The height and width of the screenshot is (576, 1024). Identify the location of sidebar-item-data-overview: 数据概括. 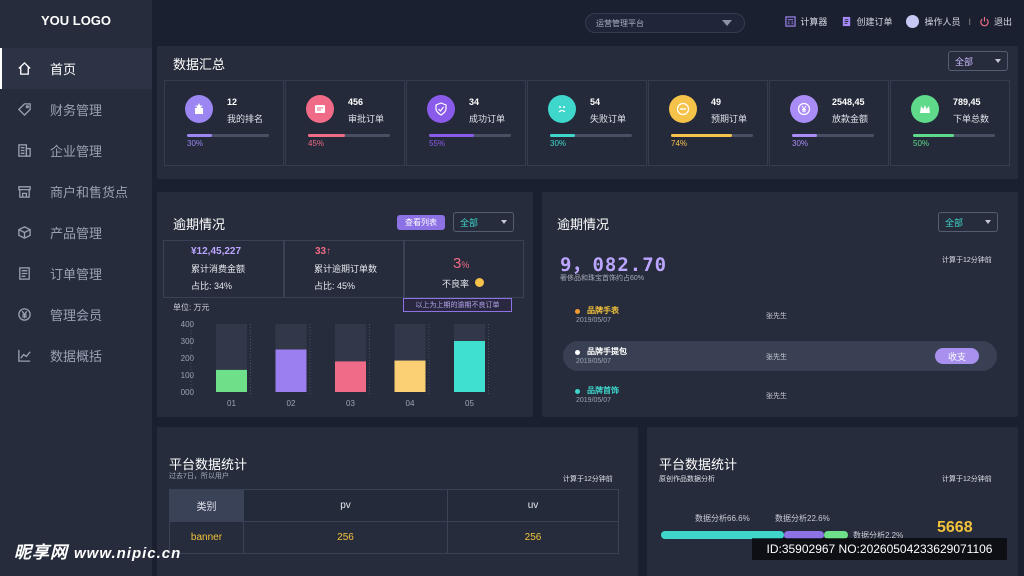
(76, 355).